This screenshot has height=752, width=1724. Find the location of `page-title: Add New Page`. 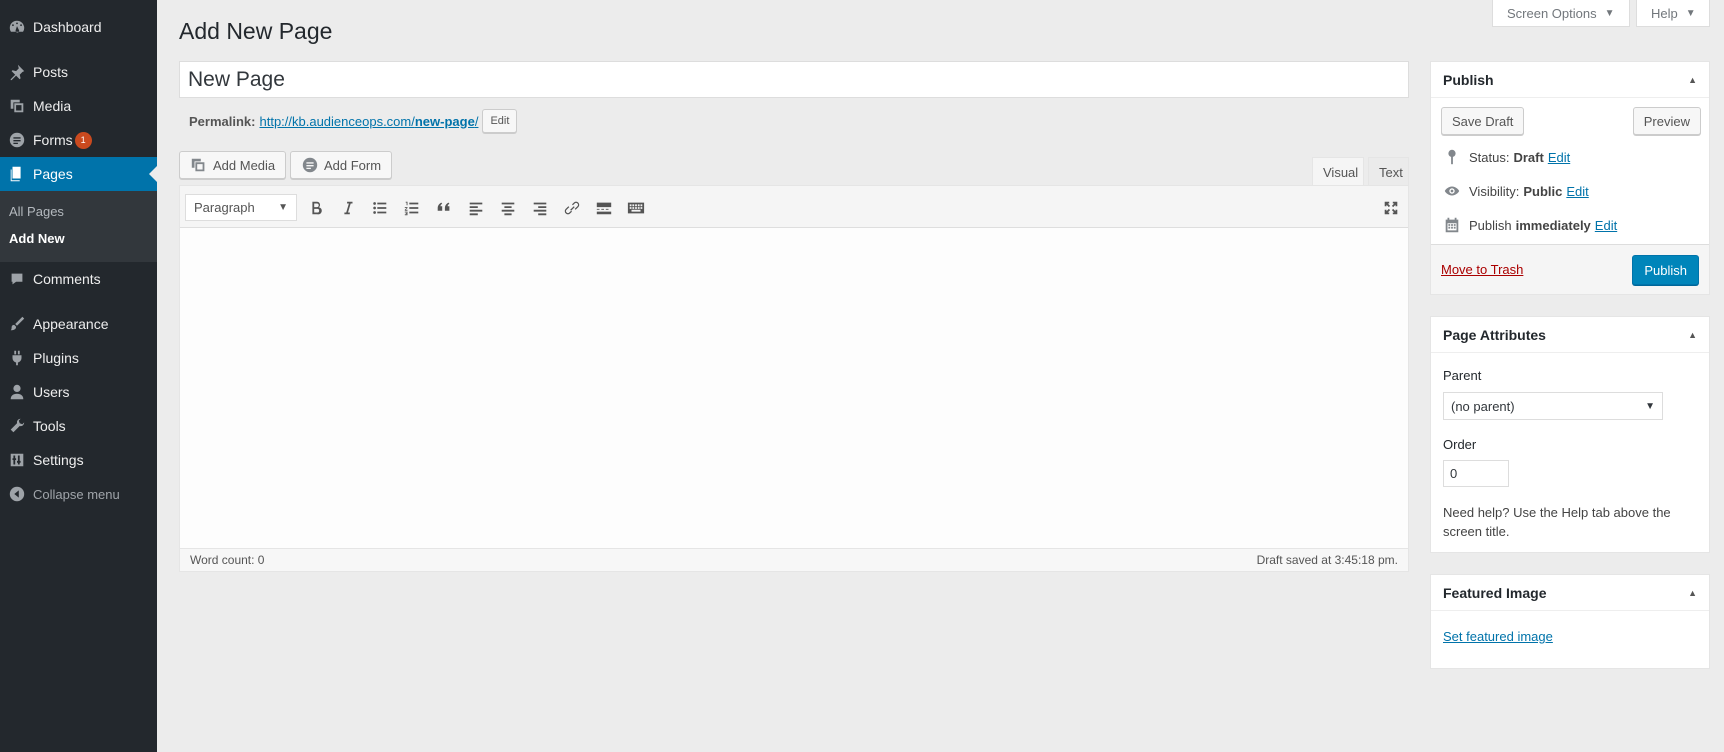

page-title: Add New Page is located at coordinates (256, 31).